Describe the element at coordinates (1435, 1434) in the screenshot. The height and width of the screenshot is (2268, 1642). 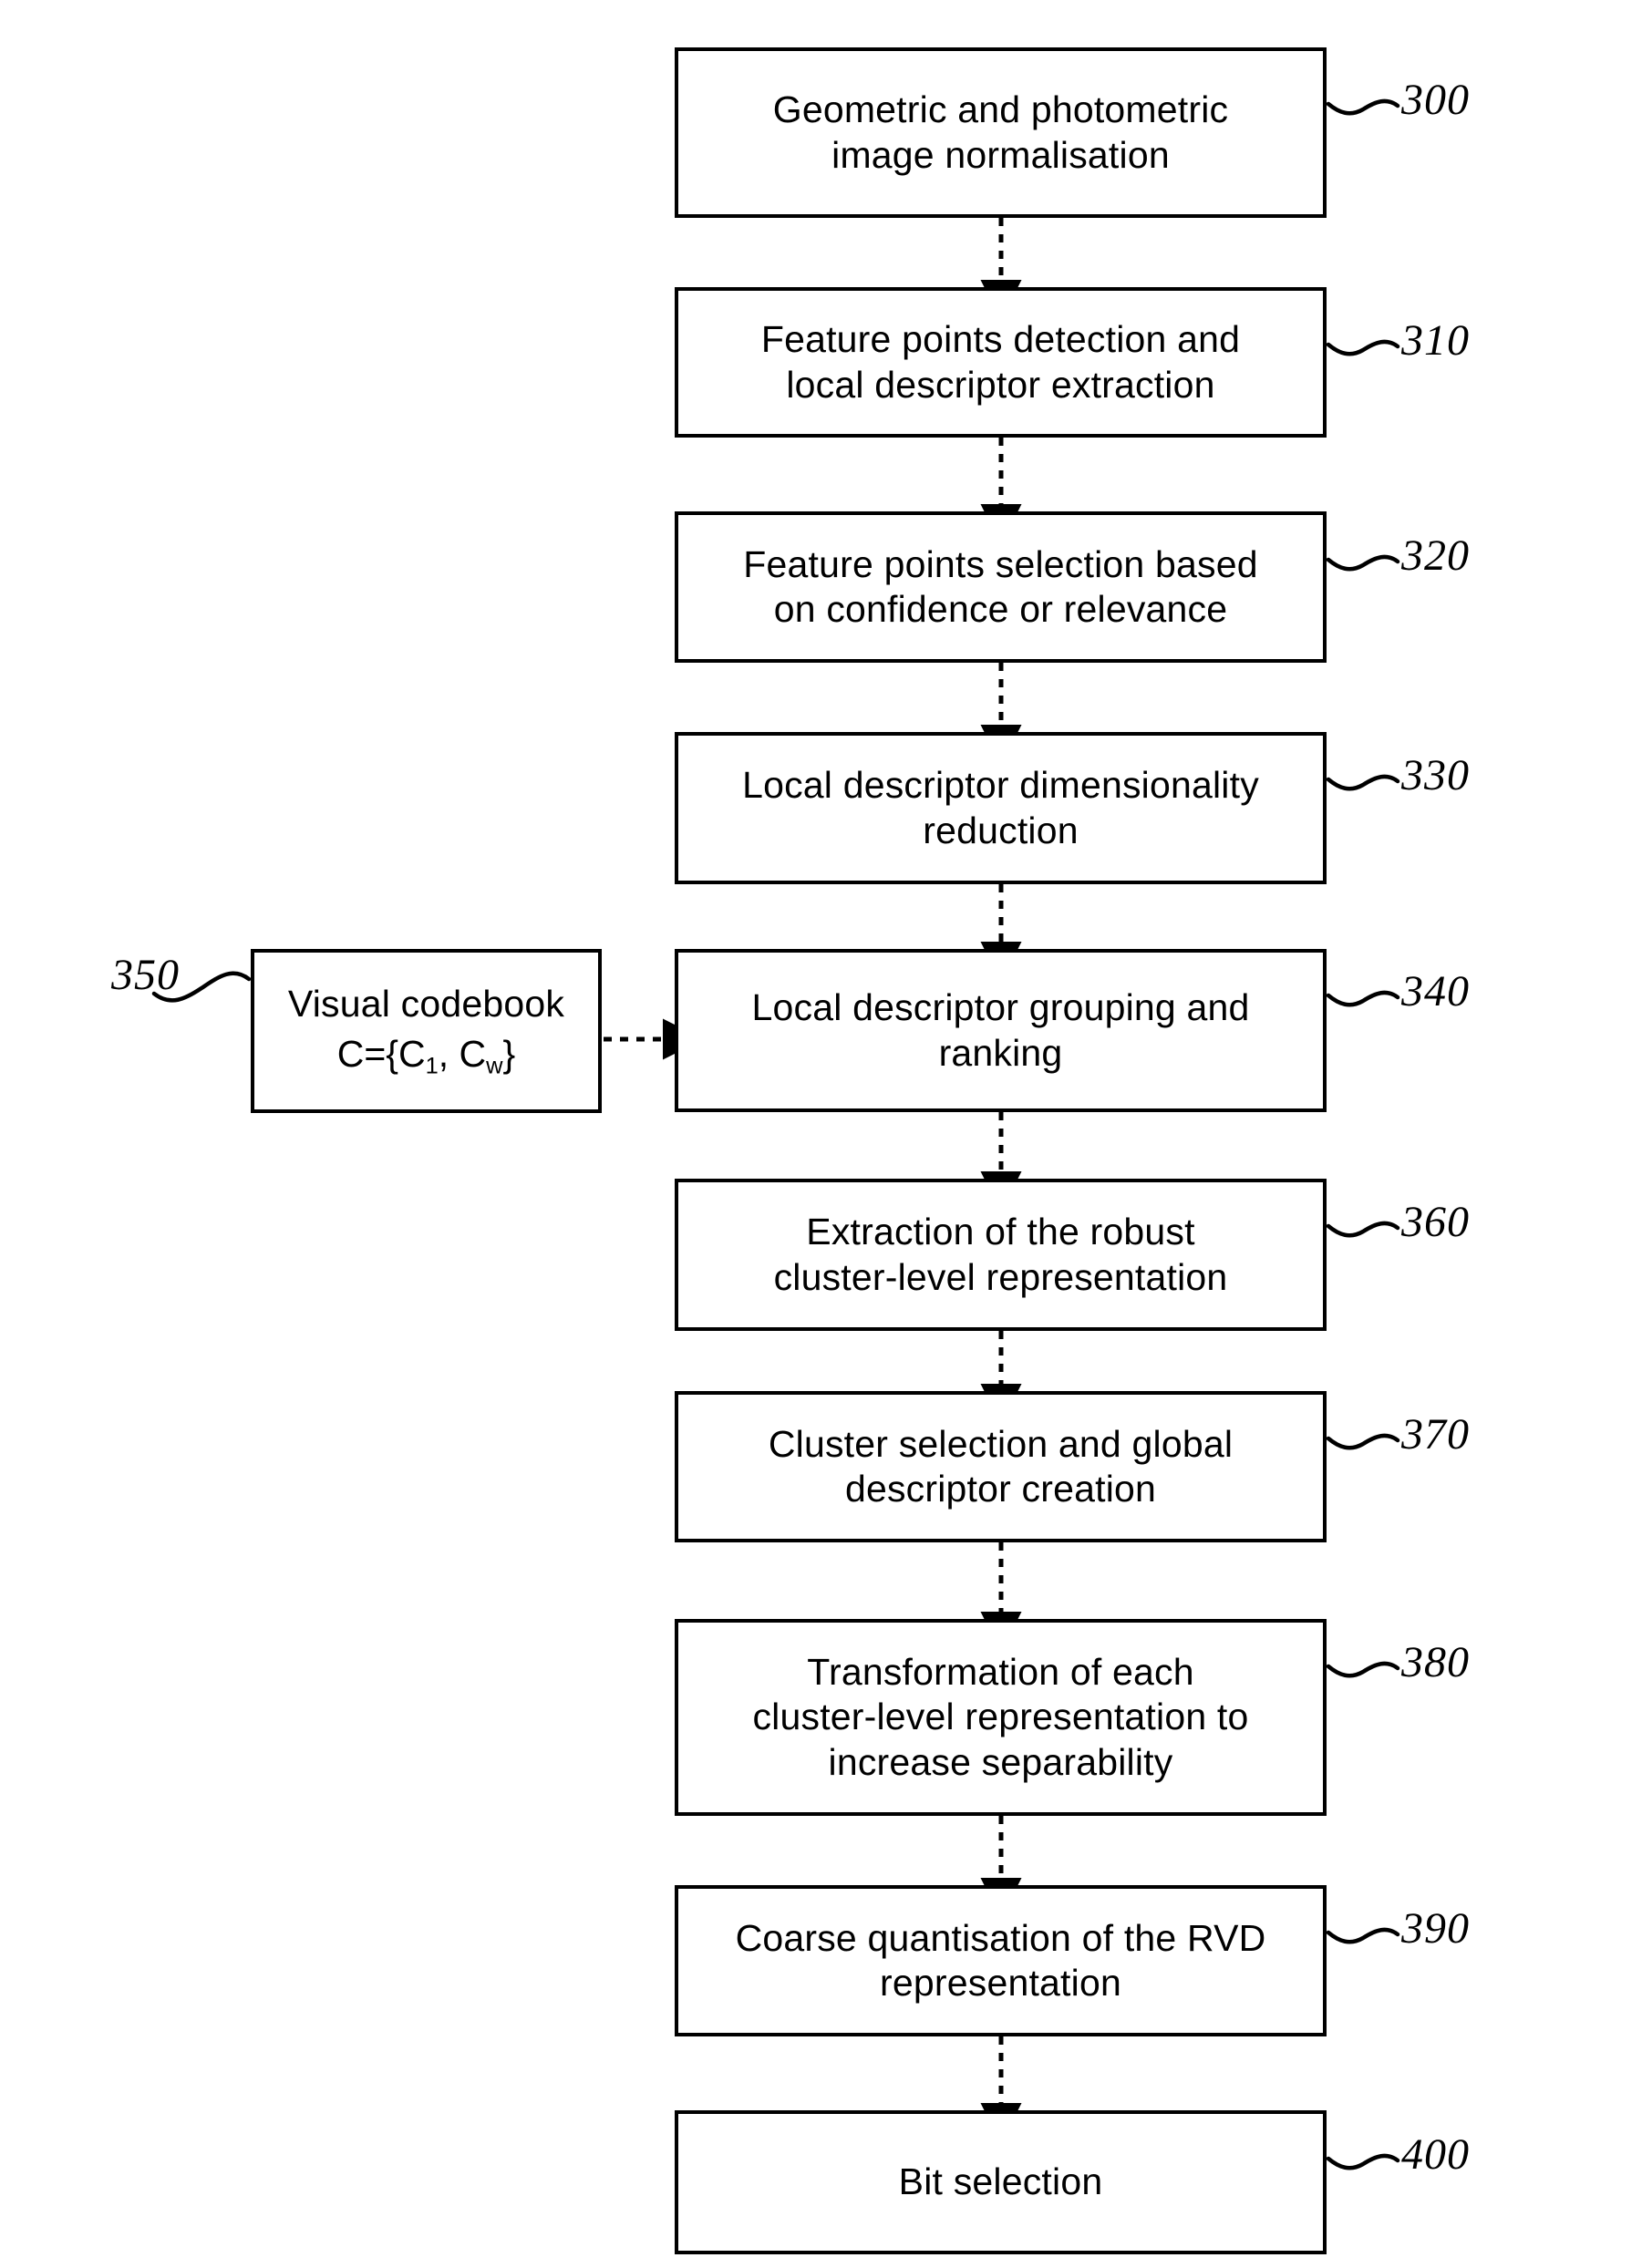
I see `ref-numeral-370: 370` at that location.